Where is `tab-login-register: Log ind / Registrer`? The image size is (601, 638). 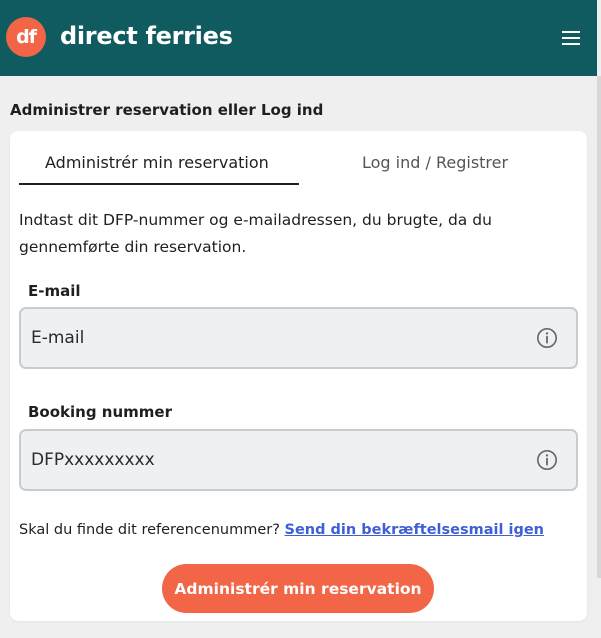 tab-login-register: Log ind / Registrer is located at coordinates (435, 162).